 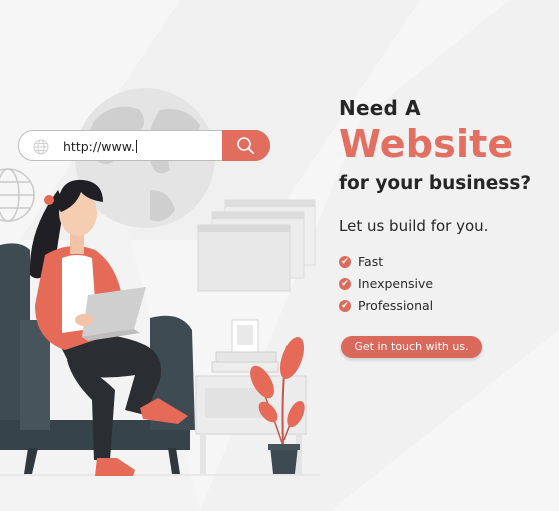 I want to click on browser-windows, so click(x=256, y=245).